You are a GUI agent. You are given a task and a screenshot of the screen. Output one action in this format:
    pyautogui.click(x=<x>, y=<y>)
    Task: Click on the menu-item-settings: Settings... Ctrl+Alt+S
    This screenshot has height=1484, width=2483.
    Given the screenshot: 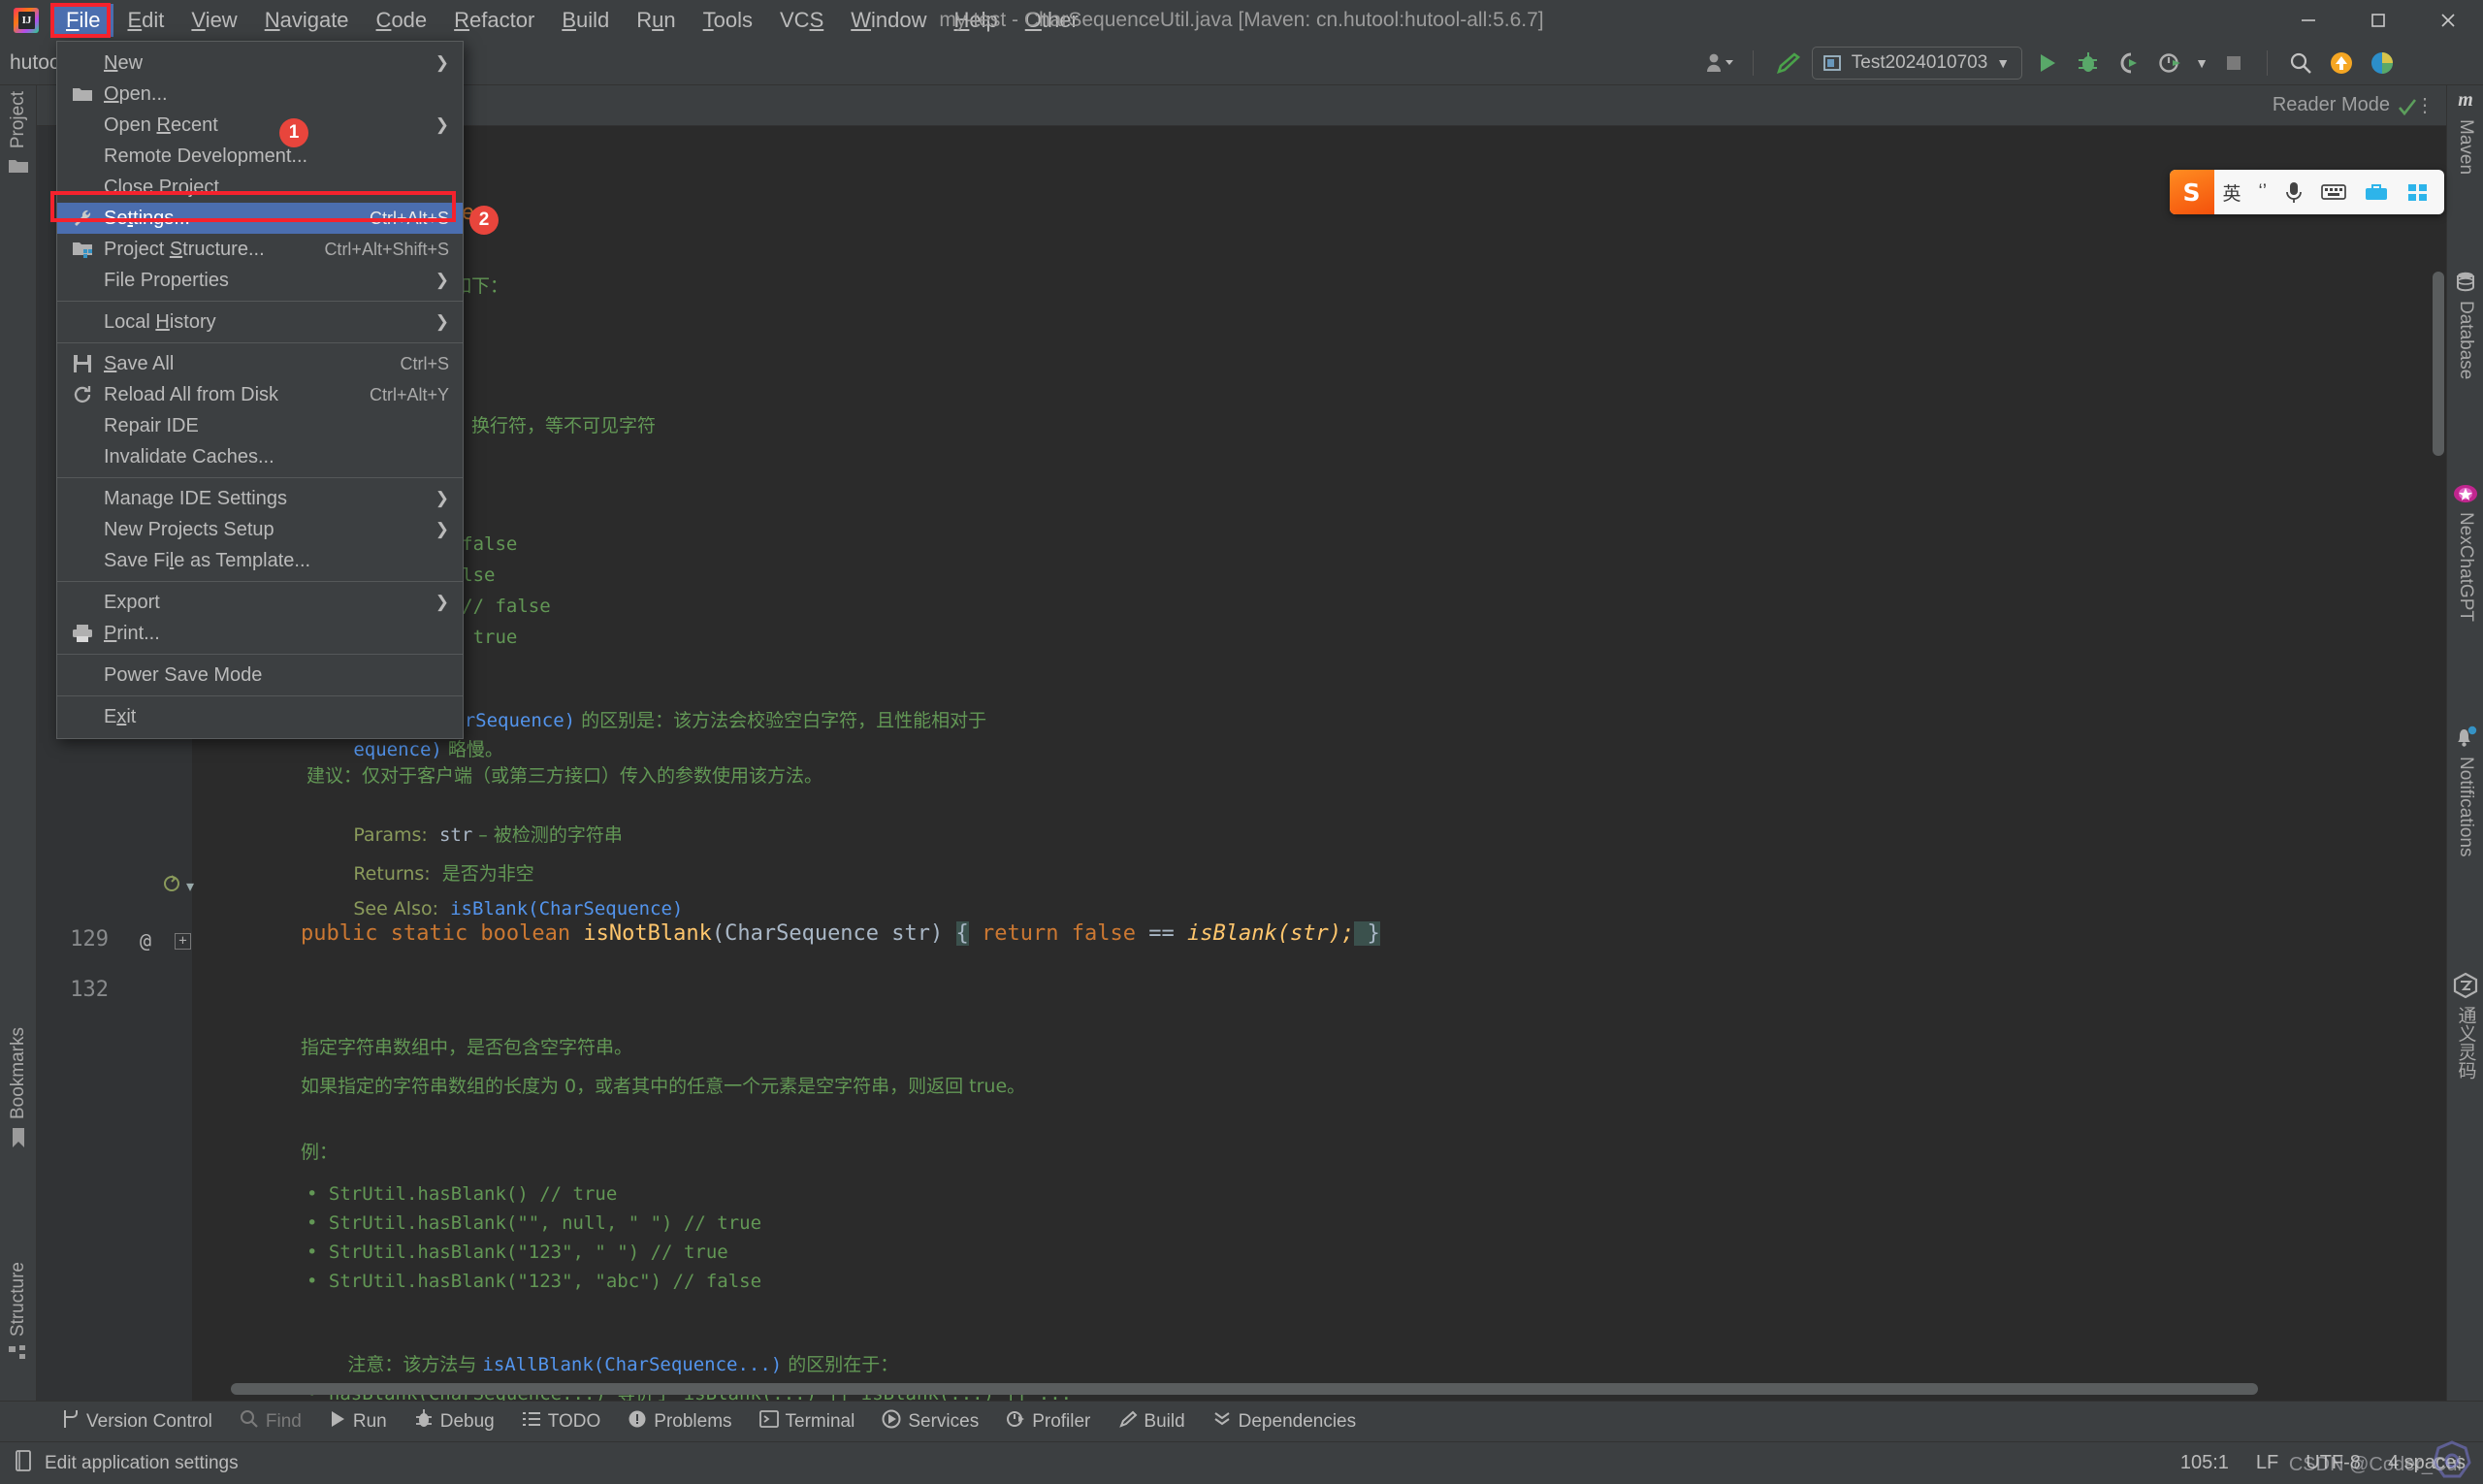 What is the action you would take?
    pyautogui.click(x=260, y=219)
    